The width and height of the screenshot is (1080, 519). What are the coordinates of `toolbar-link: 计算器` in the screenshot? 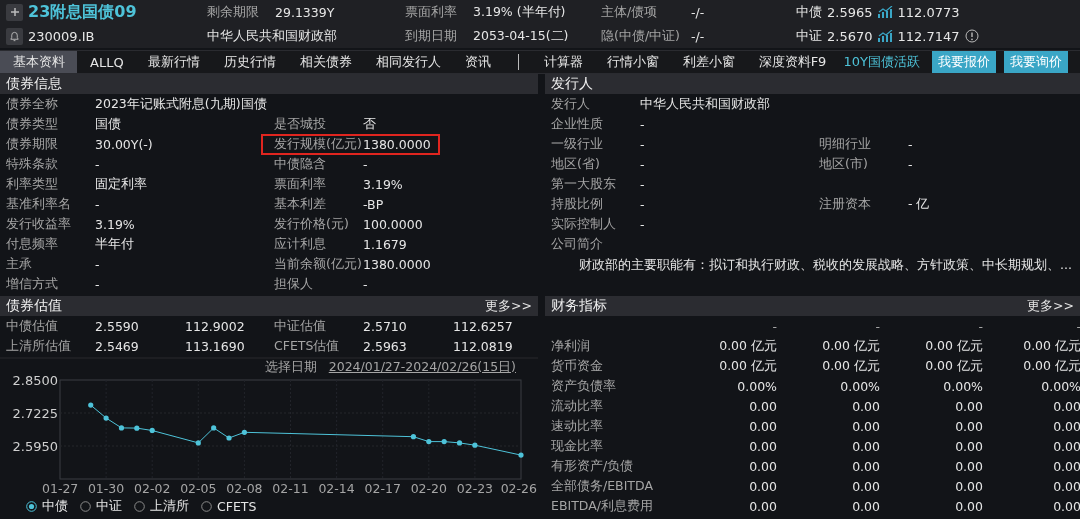 It's located at (563, 62).